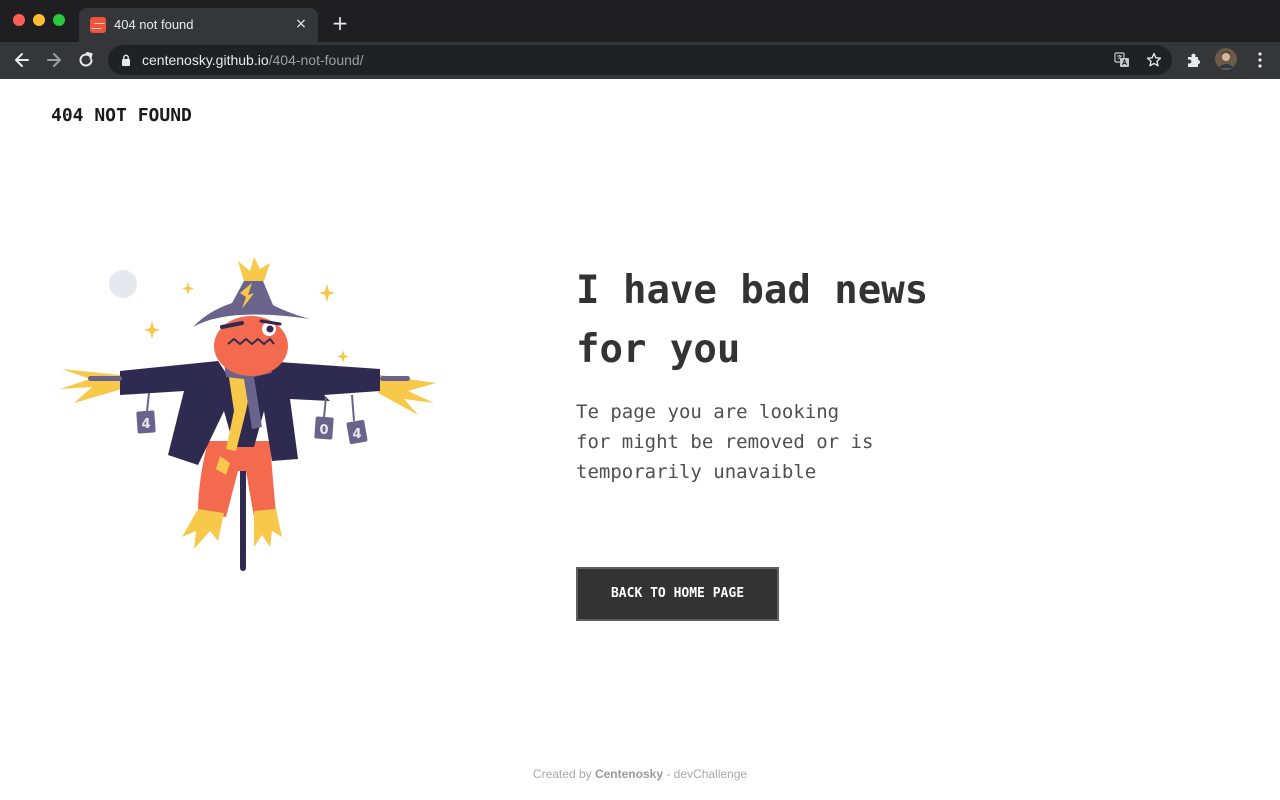  I want to click on address-bar: centenosky.github.io/404-not-found/, so click(640, 60).